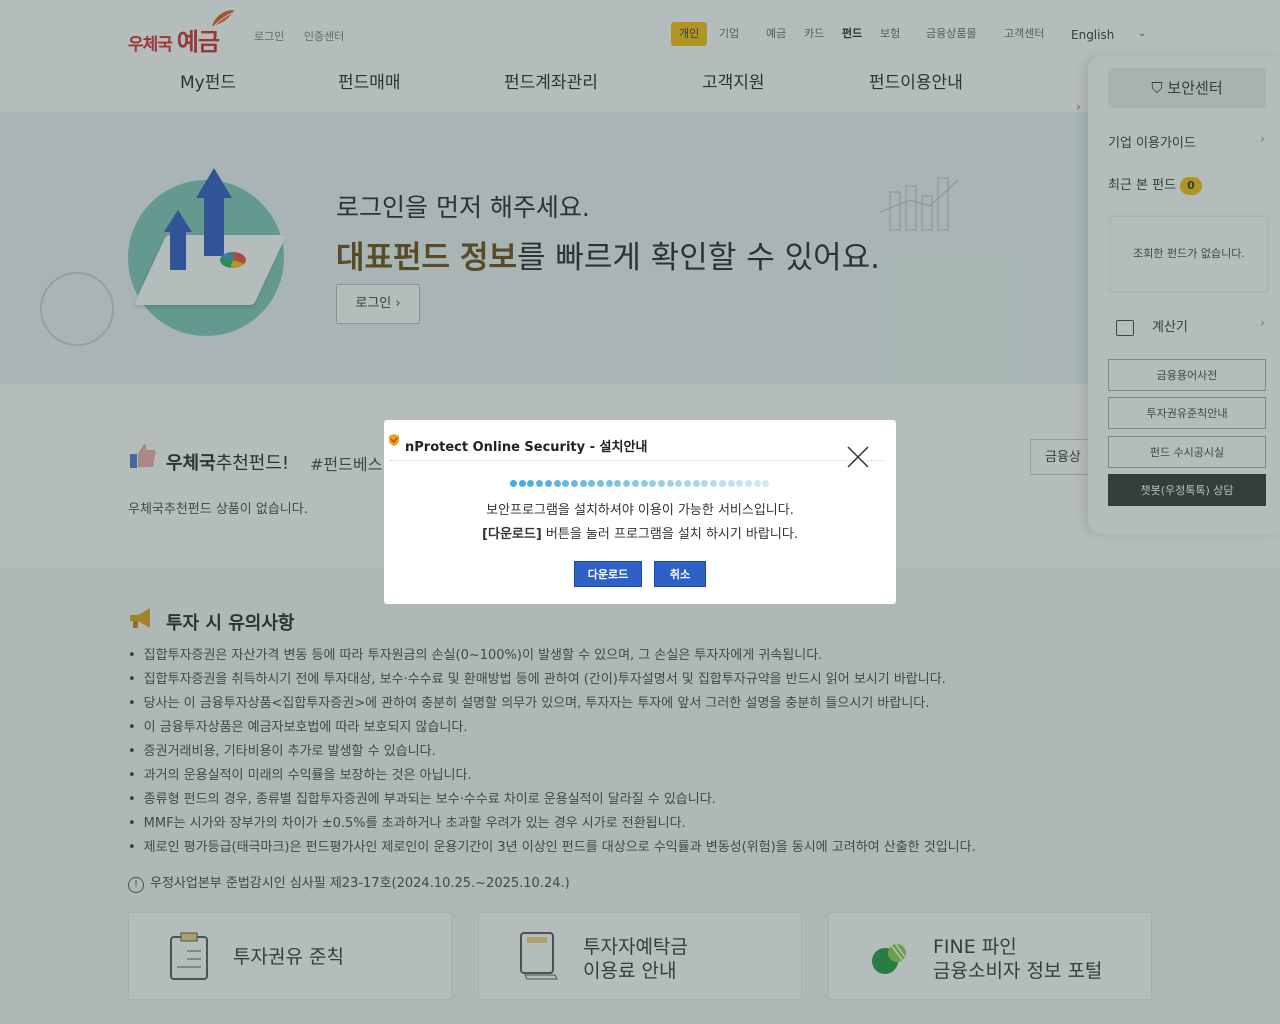  Describe the element at coordinates (858, 457) in the screenshot. I see `close-icon` at that location.